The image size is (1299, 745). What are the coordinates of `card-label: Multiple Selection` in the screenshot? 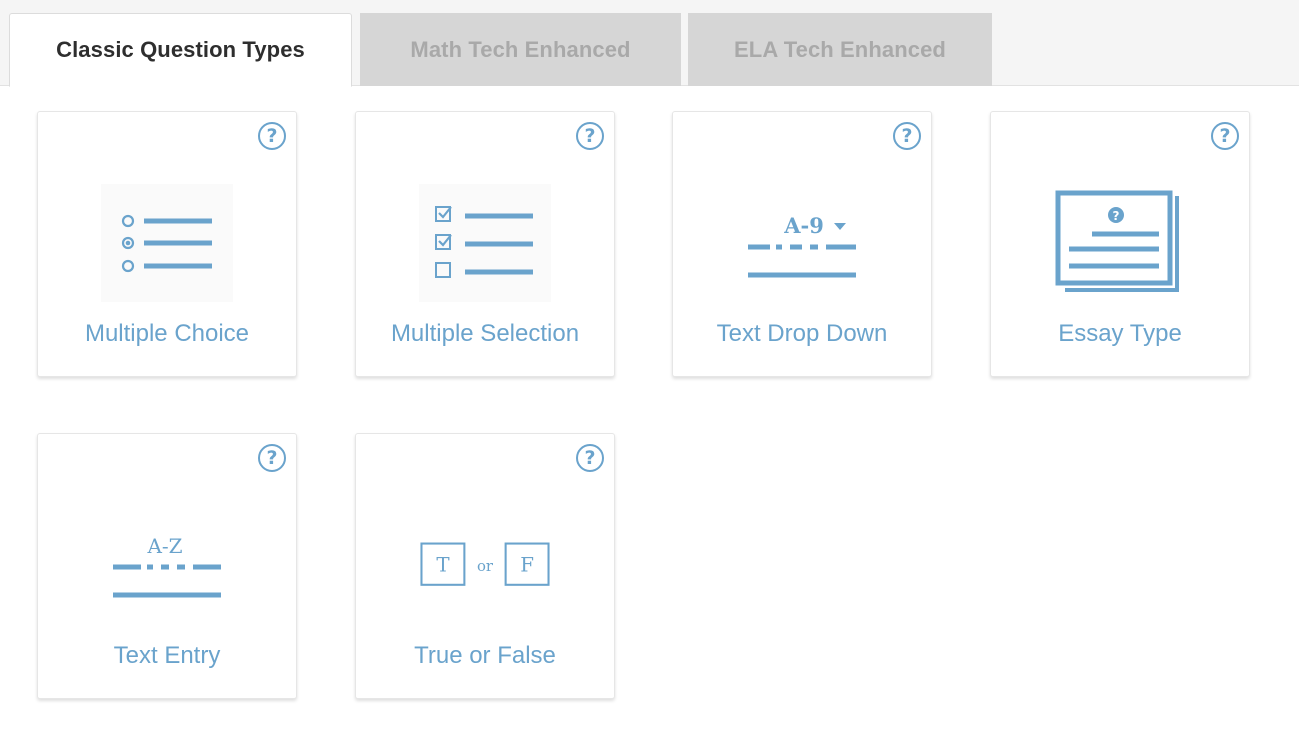 It's located at (485, 333).